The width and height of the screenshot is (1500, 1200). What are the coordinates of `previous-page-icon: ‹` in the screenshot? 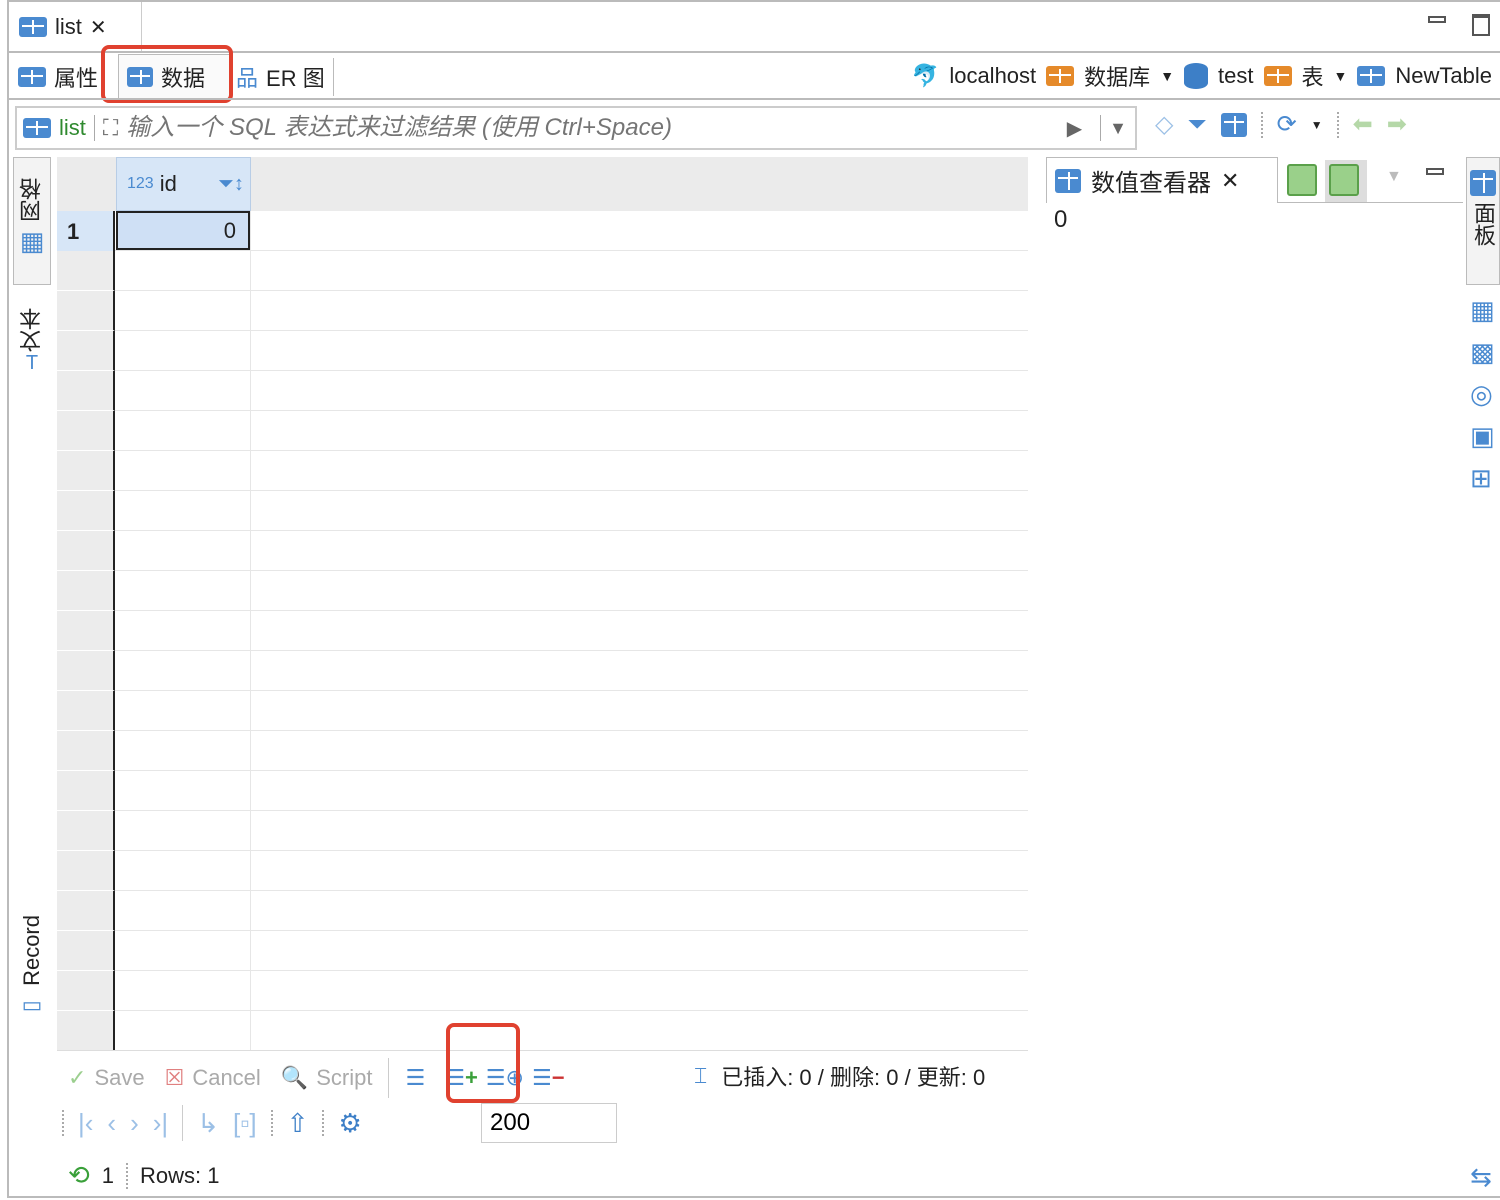 It's located at (111, 1123).